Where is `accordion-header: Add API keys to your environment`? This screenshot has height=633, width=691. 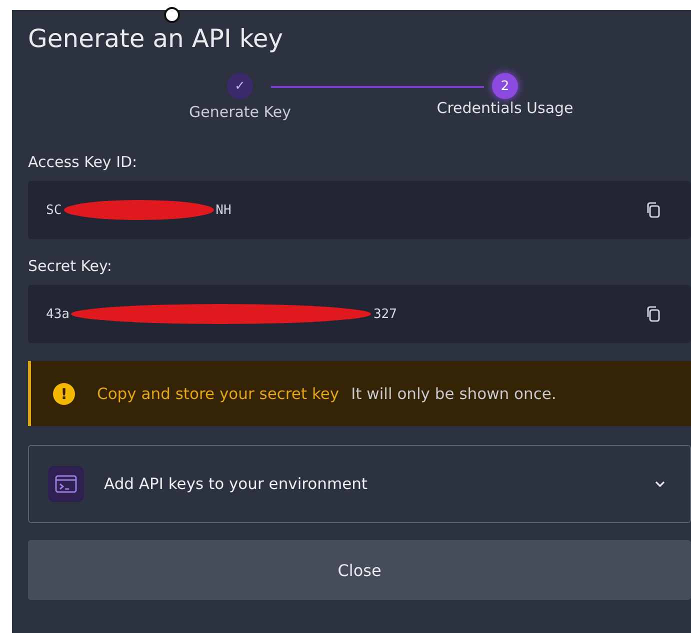
accordion-header: Add API keys to your environment is located at coordinates (359, 484).